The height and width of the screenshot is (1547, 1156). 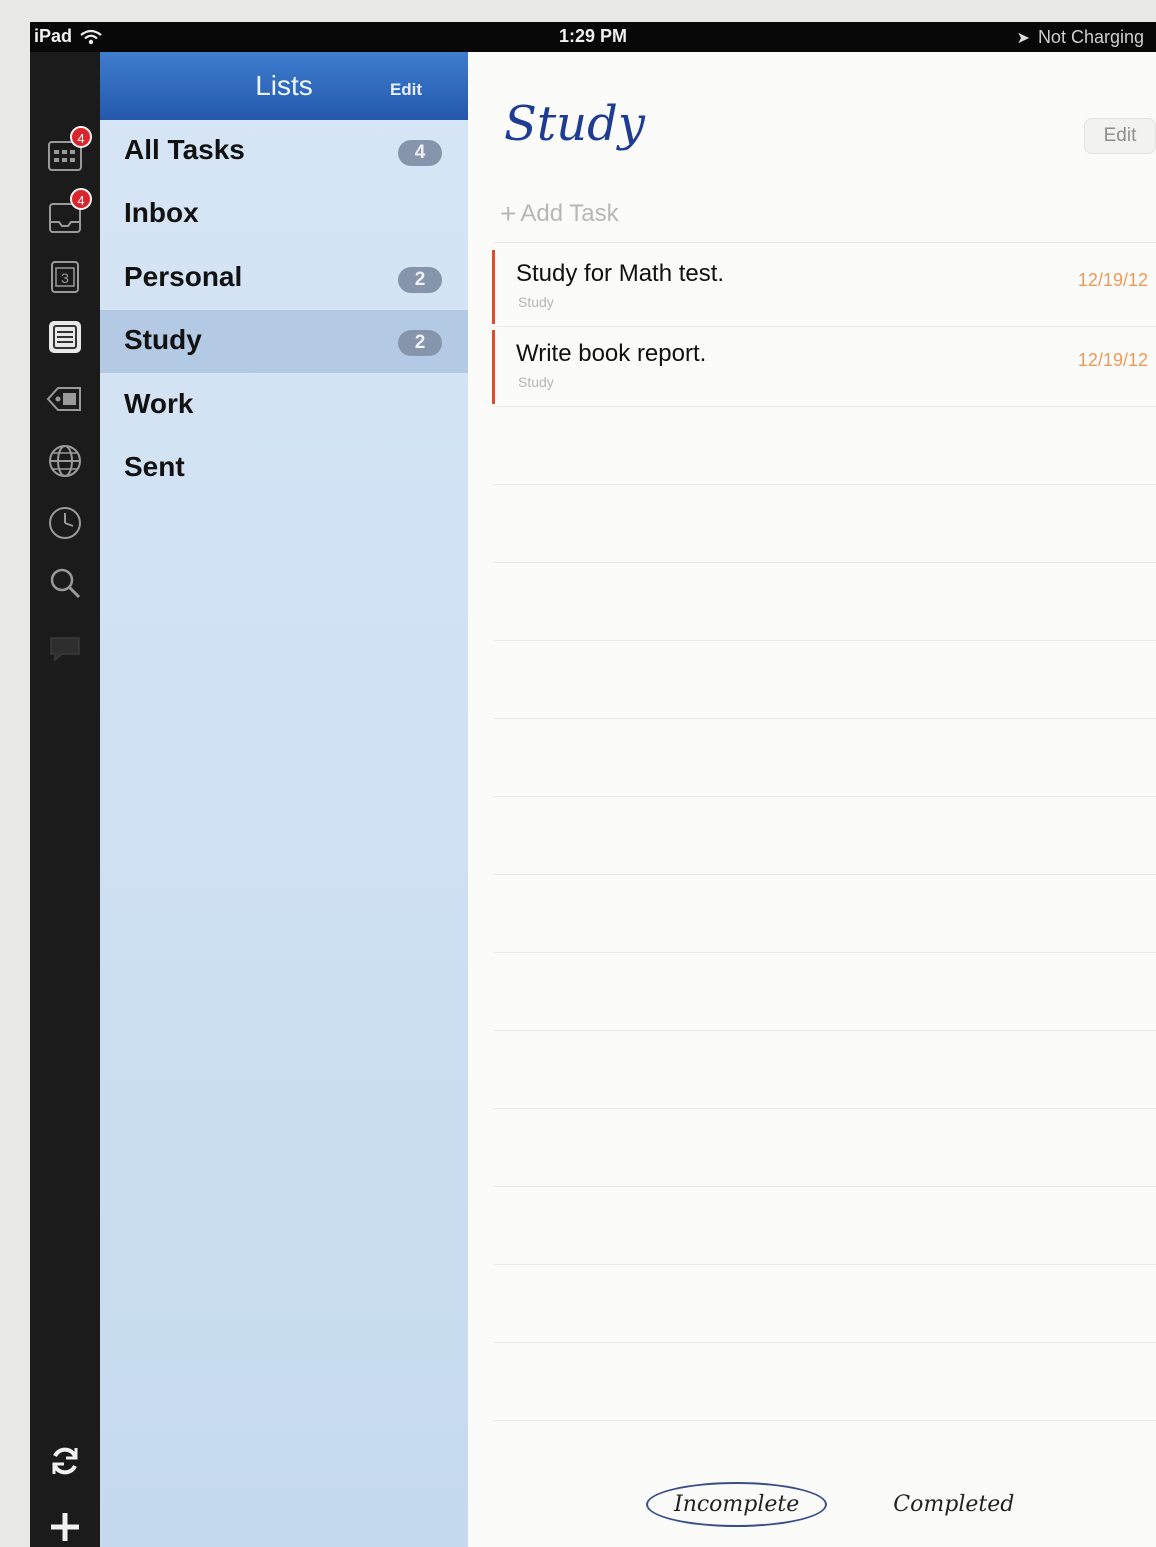 What do you see at coordinates (159, 403) in the screenshot?
I see `list-item-label: Work` at bounding box center [159, 403].